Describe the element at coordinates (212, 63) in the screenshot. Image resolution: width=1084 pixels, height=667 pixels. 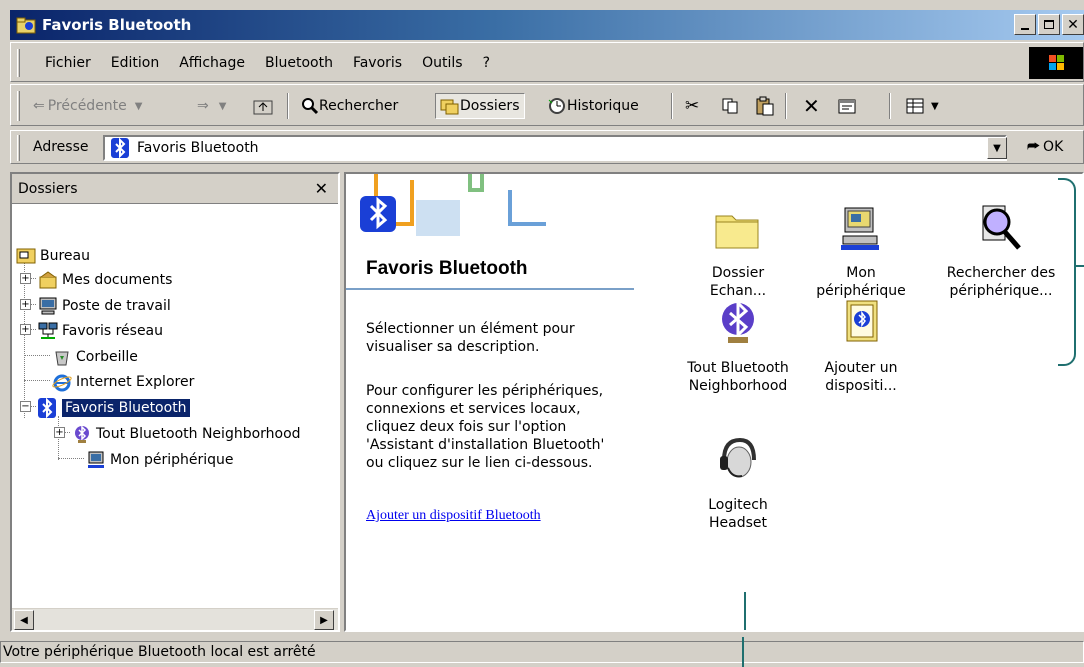
I see `menu-affichage: Affichage` at that location.